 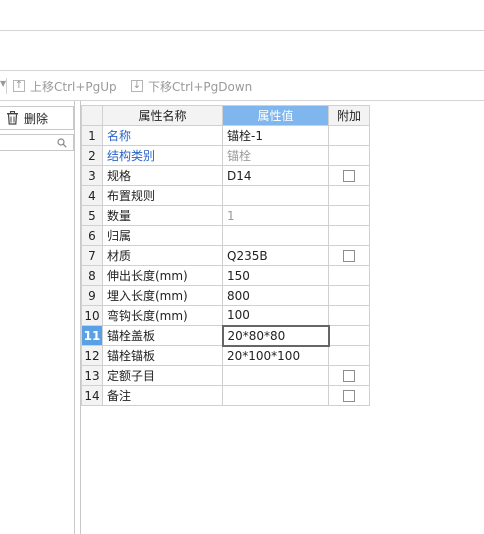 I want to click on table-row: 10 弯钩长度(mm) 100, so click(x=225, y=315).